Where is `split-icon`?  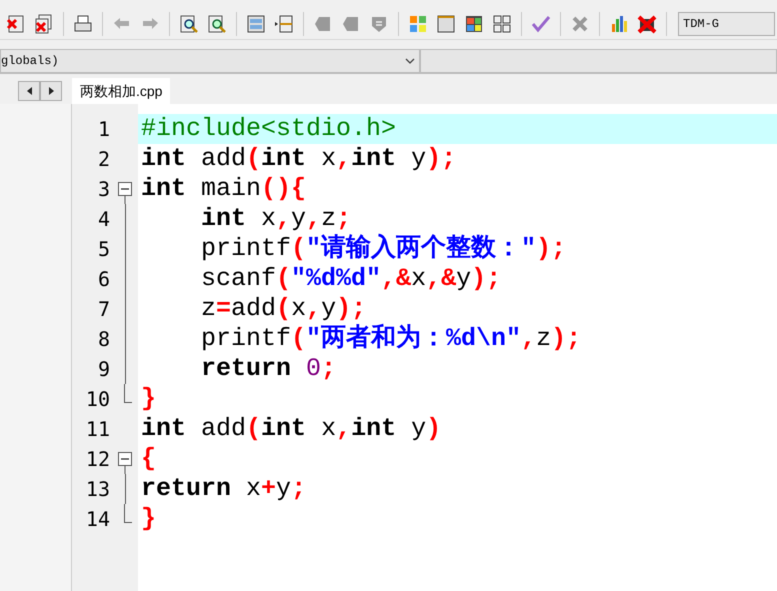 split-icon is located at coordinates (284, 24).